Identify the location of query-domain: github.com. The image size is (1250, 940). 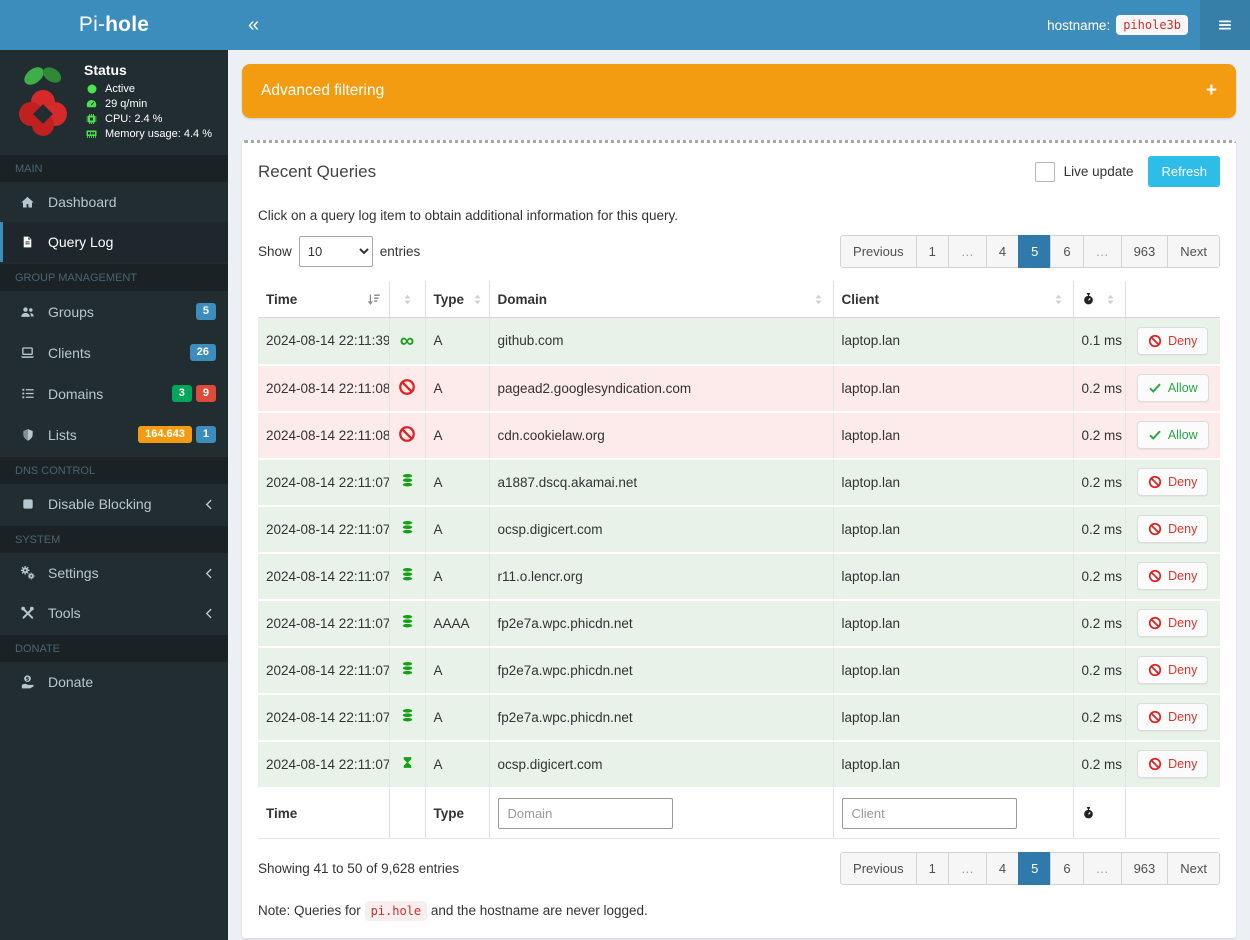
(660, 341).